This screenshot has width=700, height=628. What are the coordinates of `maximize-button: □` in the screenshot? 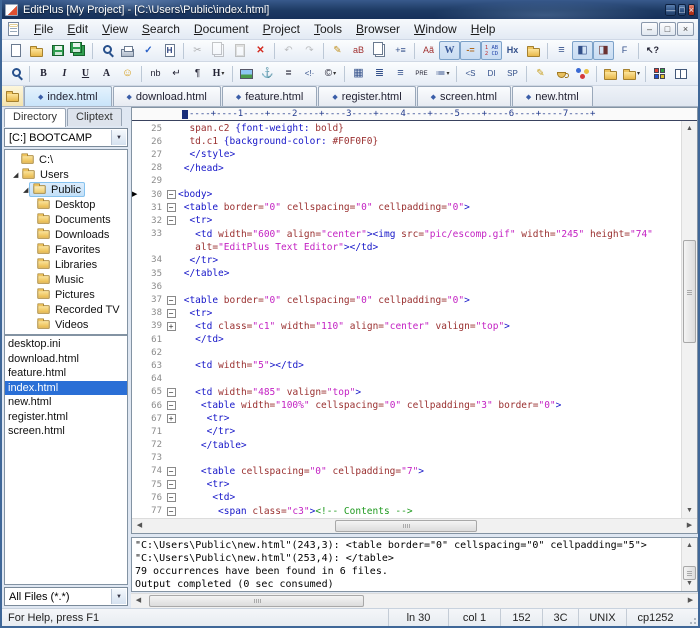 It's located at (682, 9).